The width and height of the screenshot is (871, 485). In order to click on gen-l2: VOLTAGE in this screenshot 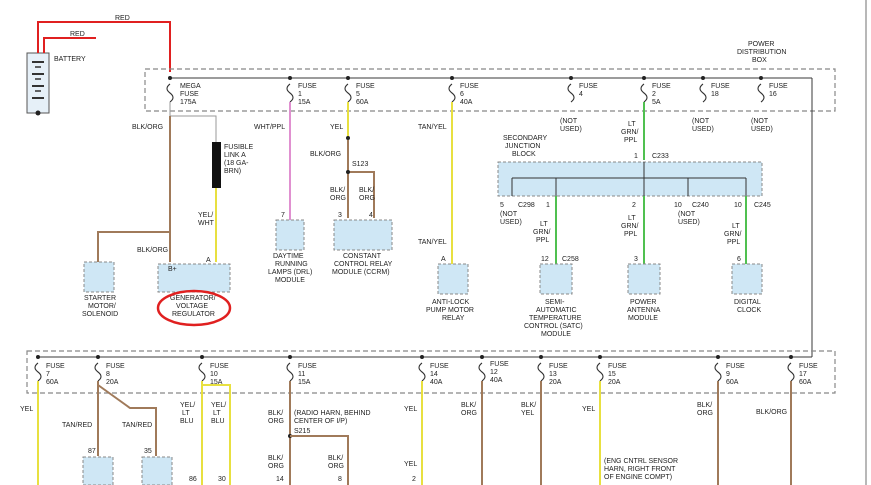, I will do `click(192, 306)`.